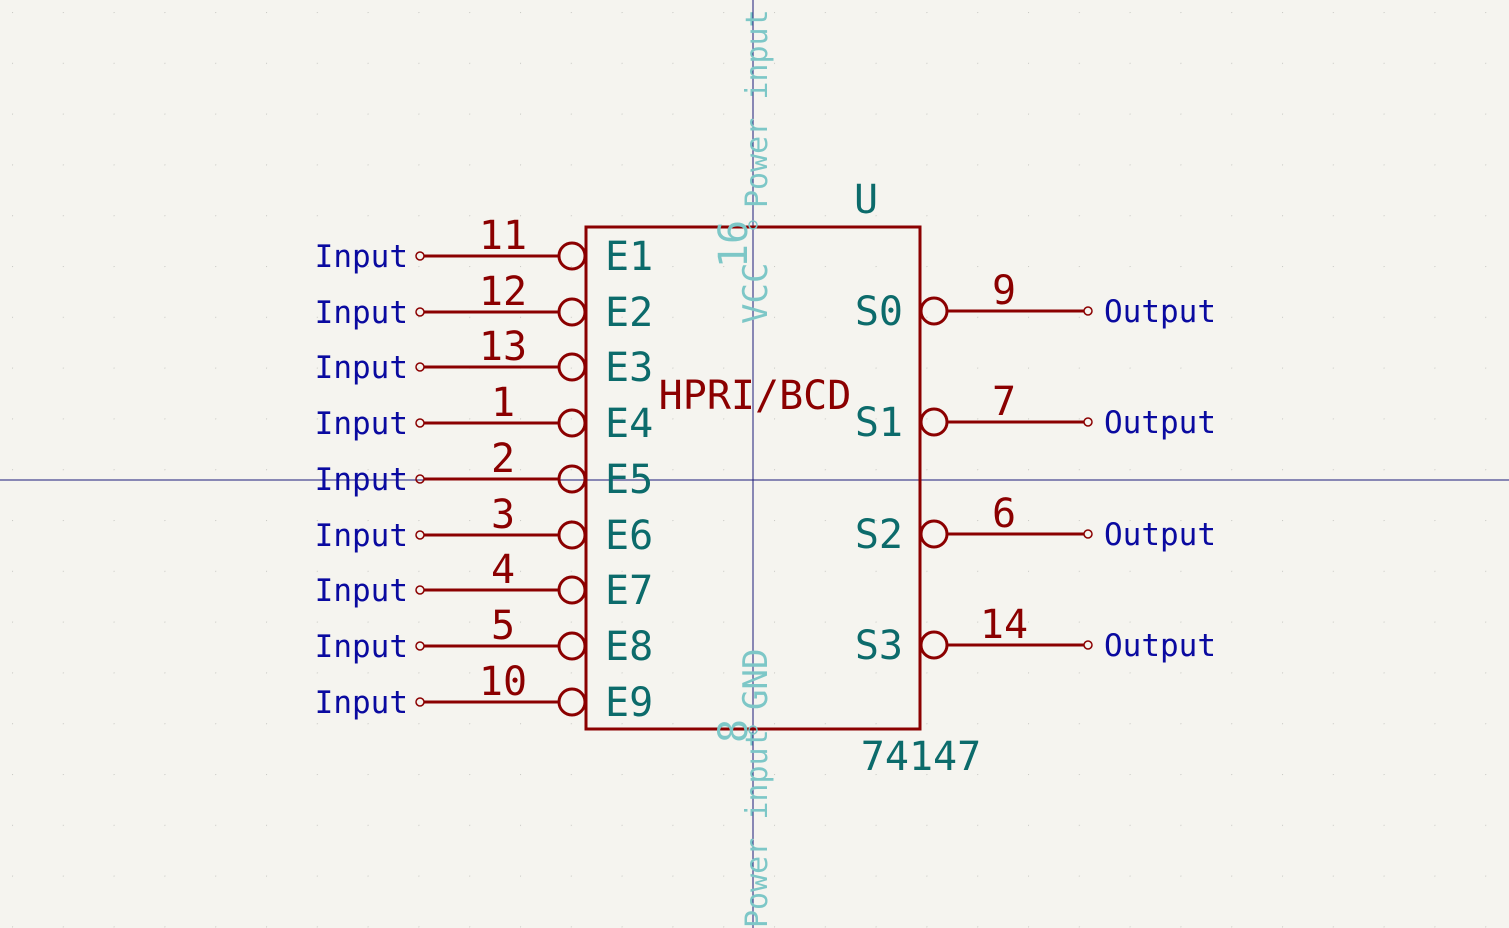 Image resolution: width=1509 pixels, height=928 pixels. I want to click on vcc-pin-number: 16, so click(734, 244).